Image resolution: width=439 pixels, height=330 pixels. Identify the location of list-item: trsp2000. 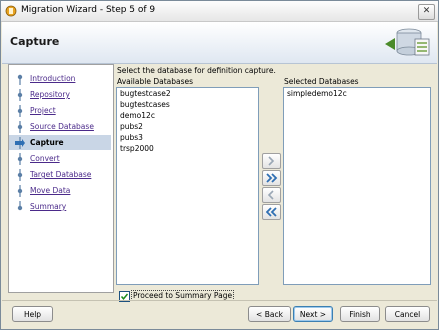
(187, 148).